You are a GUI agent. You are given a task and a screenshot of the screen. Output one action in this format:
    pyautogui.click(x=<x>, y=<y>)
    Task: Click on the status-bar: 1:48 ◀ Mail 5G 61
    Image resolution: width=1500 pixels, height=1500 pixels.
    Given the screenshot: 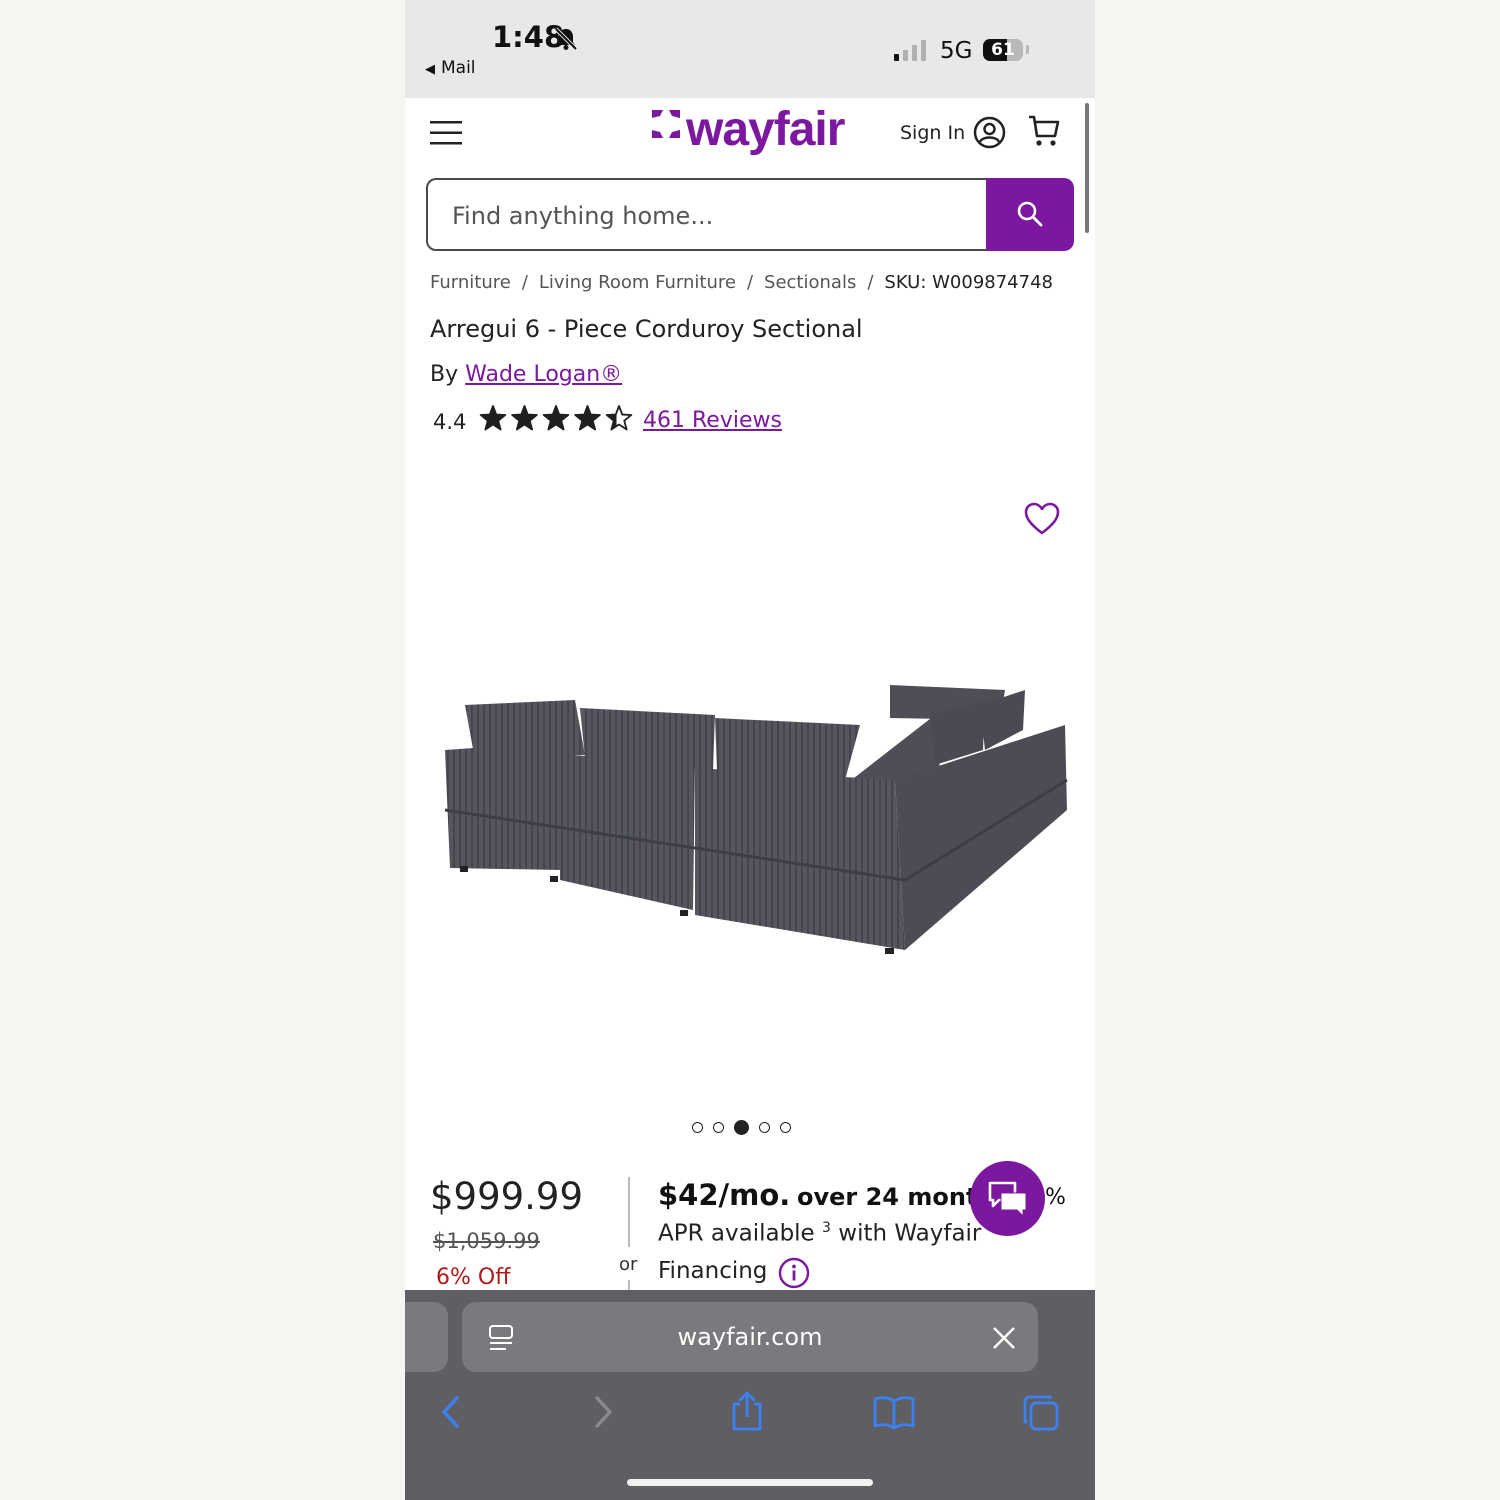 What is the action you would take?
    pyautogui.click(x=750, y=49)
    